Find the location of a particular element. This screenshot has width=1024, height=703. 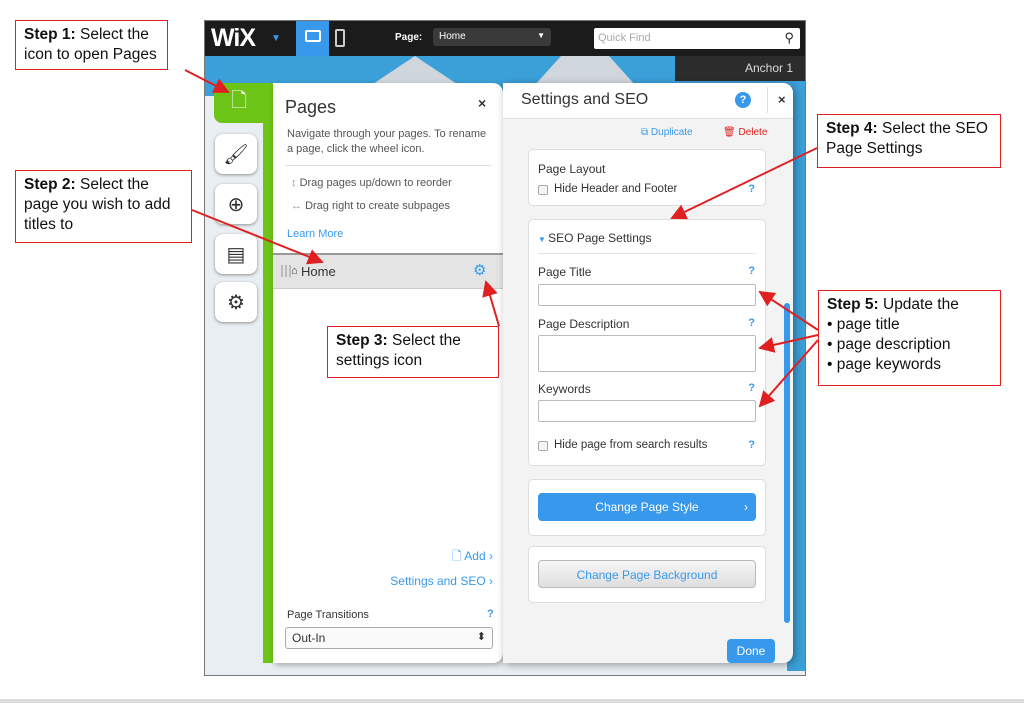

arrow-step-5-title is located at coordinates (788, 310).